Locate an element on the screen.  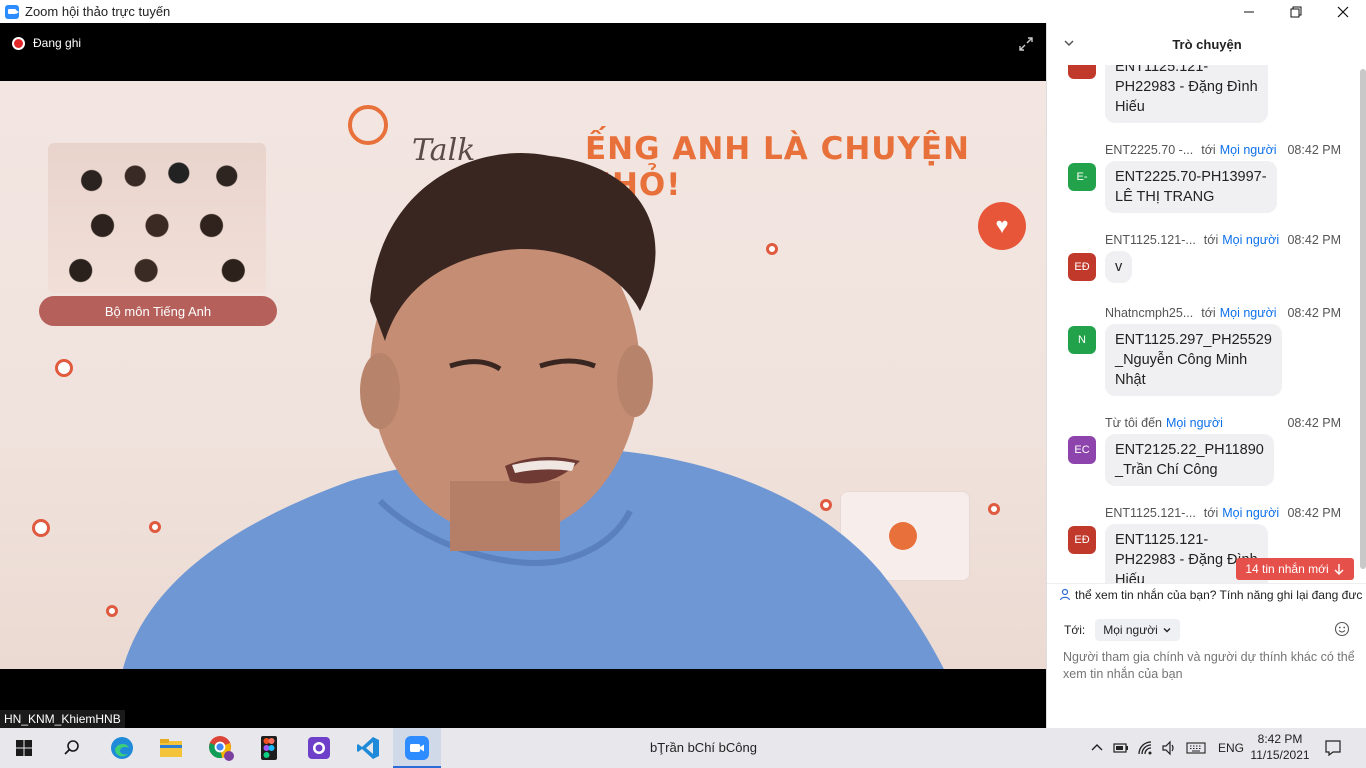
search-icon is located at coordinates (71, 747).